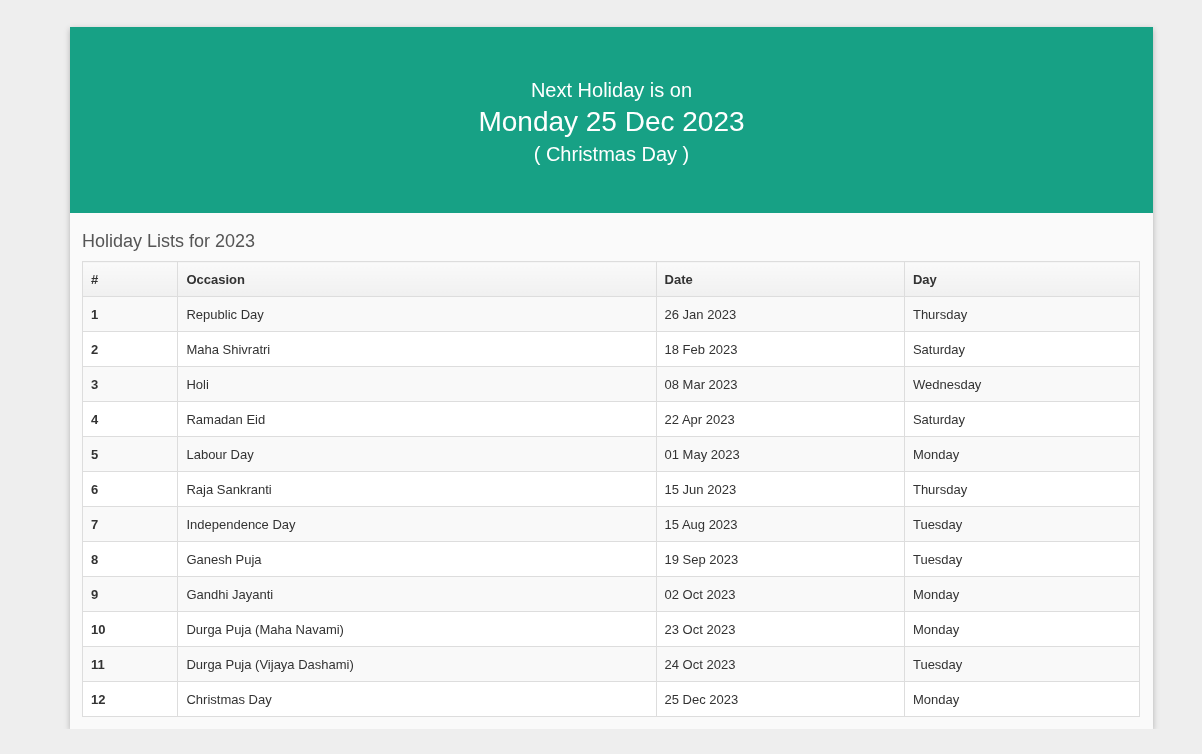  Describe the element at coordinates (417, 279) in the screenshot. I see `column-header: Occasion` at that location.